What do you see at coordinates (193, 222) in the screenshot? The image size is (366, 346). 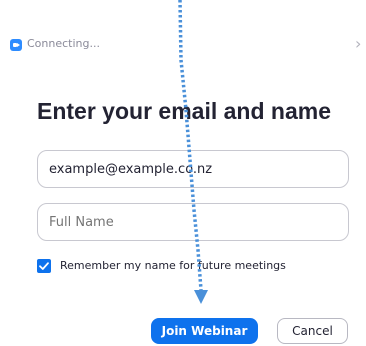 I see `full-name-field` at bounding box center [193, 222].